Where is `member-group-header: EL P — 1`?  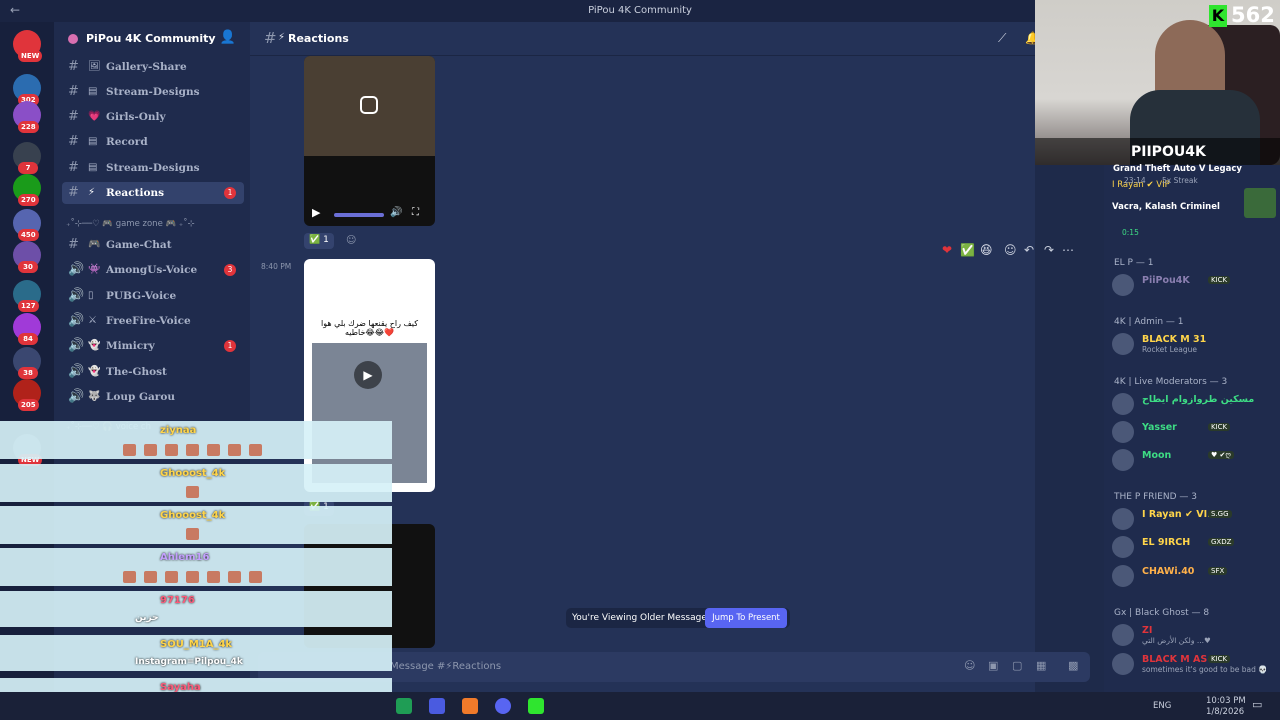 member-group-header: EL P — 1 is located at coordinates (1134, 263).